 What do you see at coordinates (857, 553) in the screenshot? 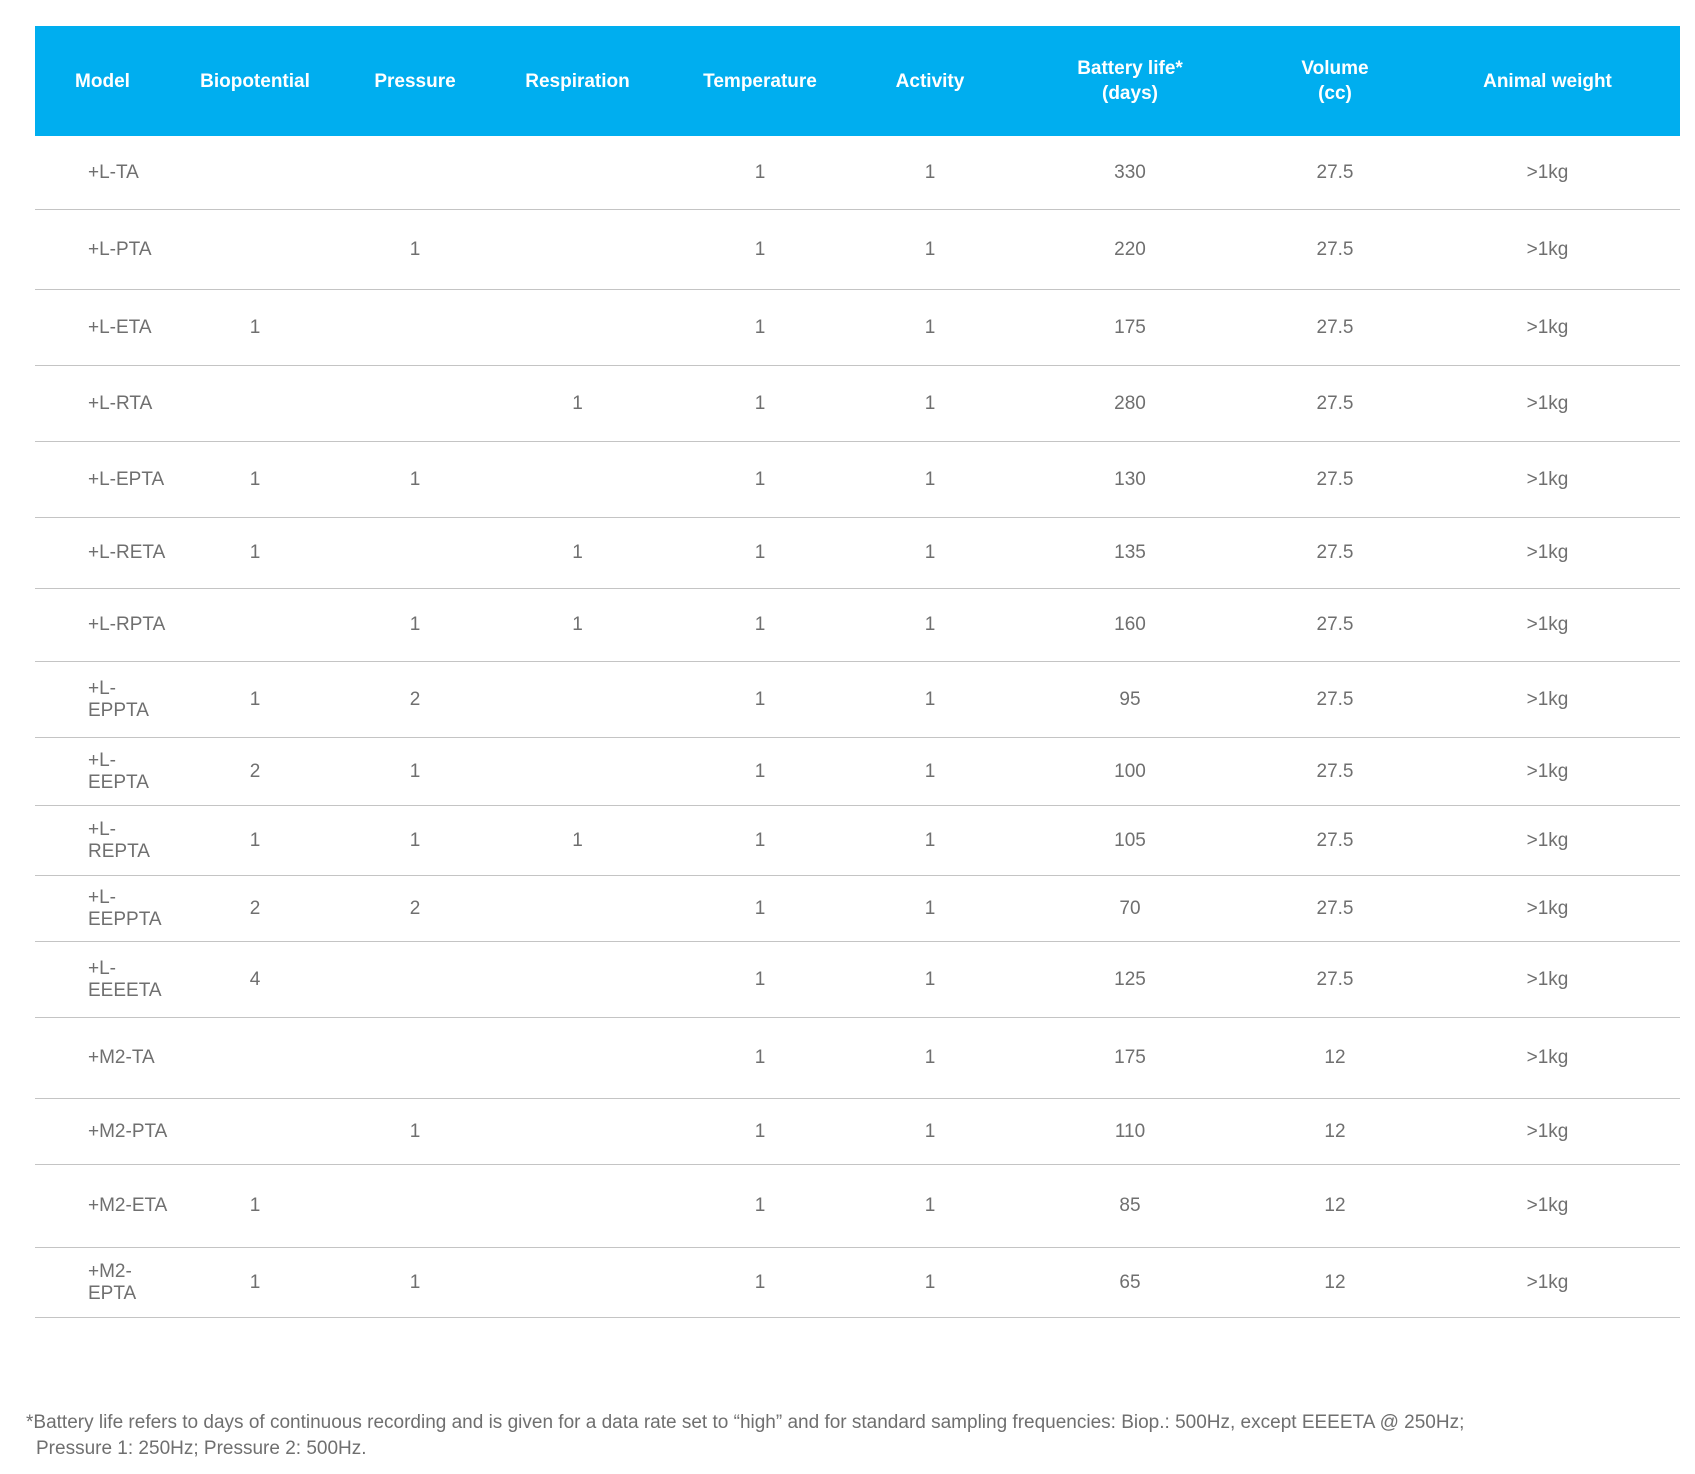
I see `table-row: +L-RETA 1 1 1 1 135 27.5 >1kg` at bounding box center [857, 553].